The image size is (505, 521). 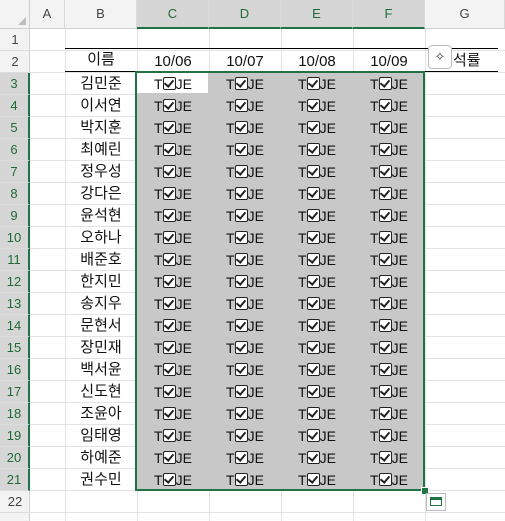 I want to click on name-cell: 신도현, so click(x=101, y=392).